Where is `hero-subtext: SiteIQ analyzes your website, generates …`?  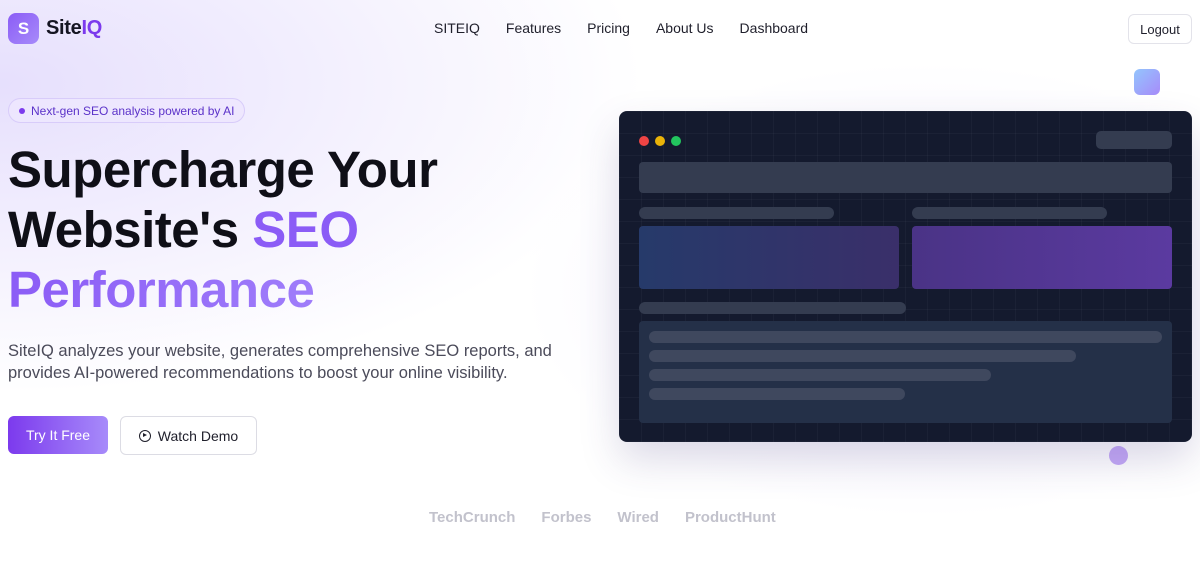 hero-subtext: SiteIQ analyzes your website, generates … is located at coordinates (280, 362).